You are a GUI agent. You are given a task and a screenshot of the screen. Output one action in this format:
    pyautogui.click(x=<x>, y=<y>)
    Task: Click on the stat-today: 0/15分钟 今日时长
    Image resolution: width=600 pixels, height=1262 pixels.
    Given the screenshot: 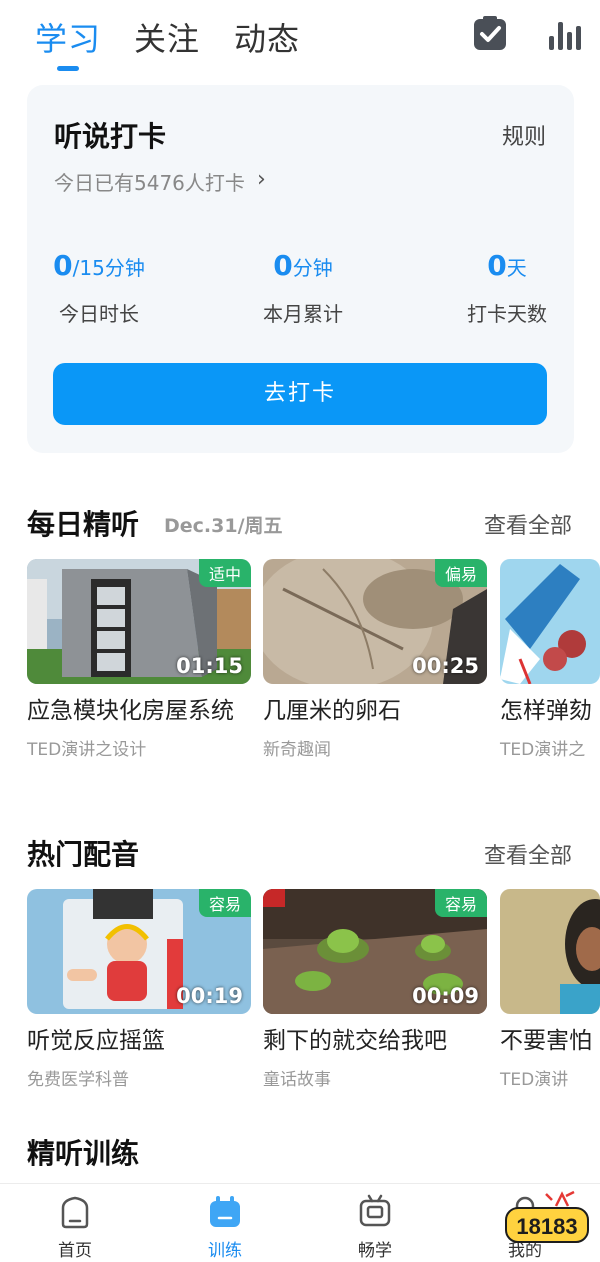 What is the action you would take?
    pyautogui.click(x=99, y=288)
    